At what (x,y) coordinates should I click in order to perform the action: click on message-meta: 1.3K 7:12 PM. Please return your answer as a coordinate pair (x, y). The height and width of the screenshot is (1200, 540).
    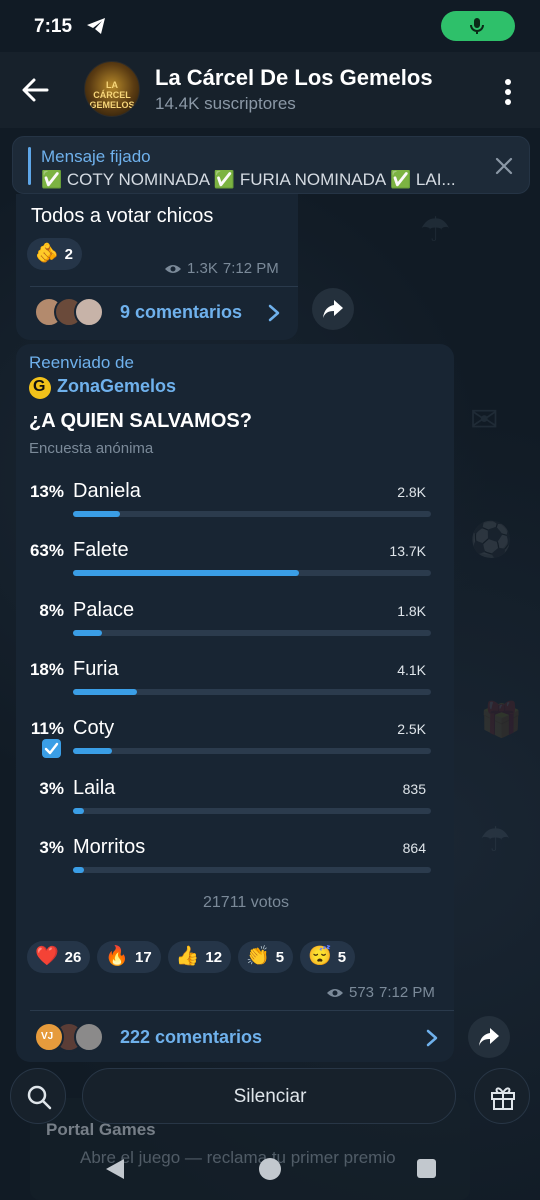
    Looking at the image, I should click on (221, 268).